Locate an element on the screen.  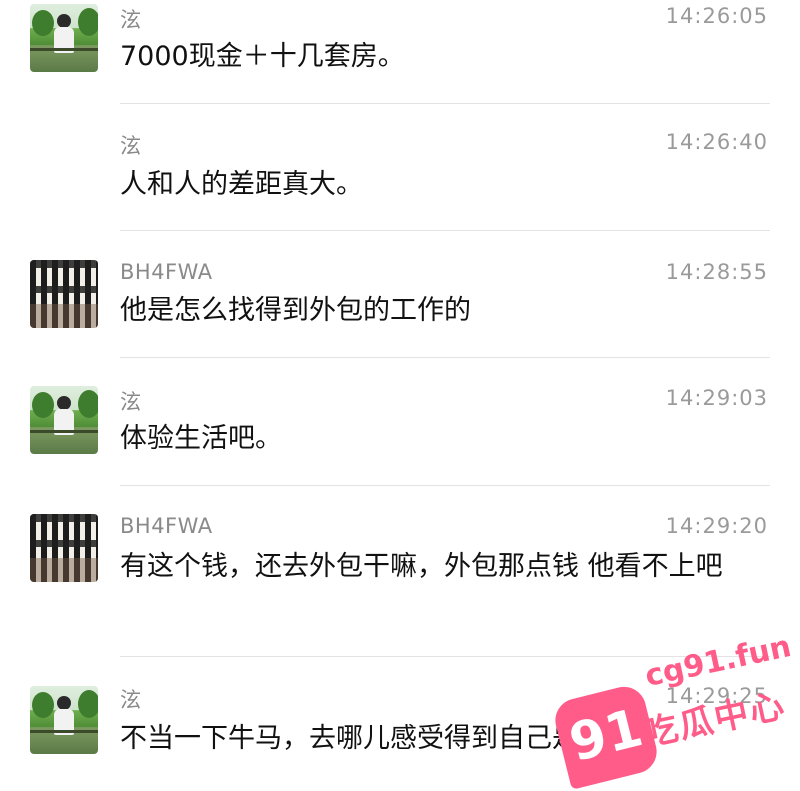
message-time: 14:26:05 is located at coordinates (716, 16).